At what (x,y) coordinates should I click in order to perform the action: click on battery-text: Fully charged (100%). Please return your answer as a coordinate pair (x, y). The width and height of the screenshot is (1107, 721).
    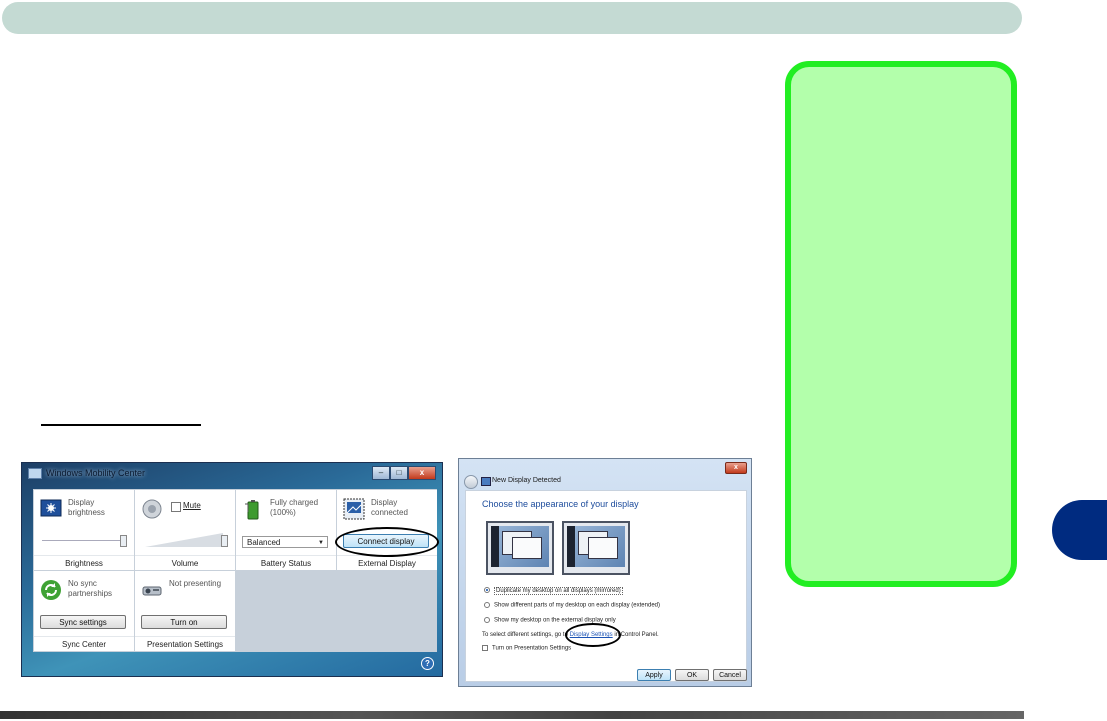
    Looking at the image, I should click on (294, 507).